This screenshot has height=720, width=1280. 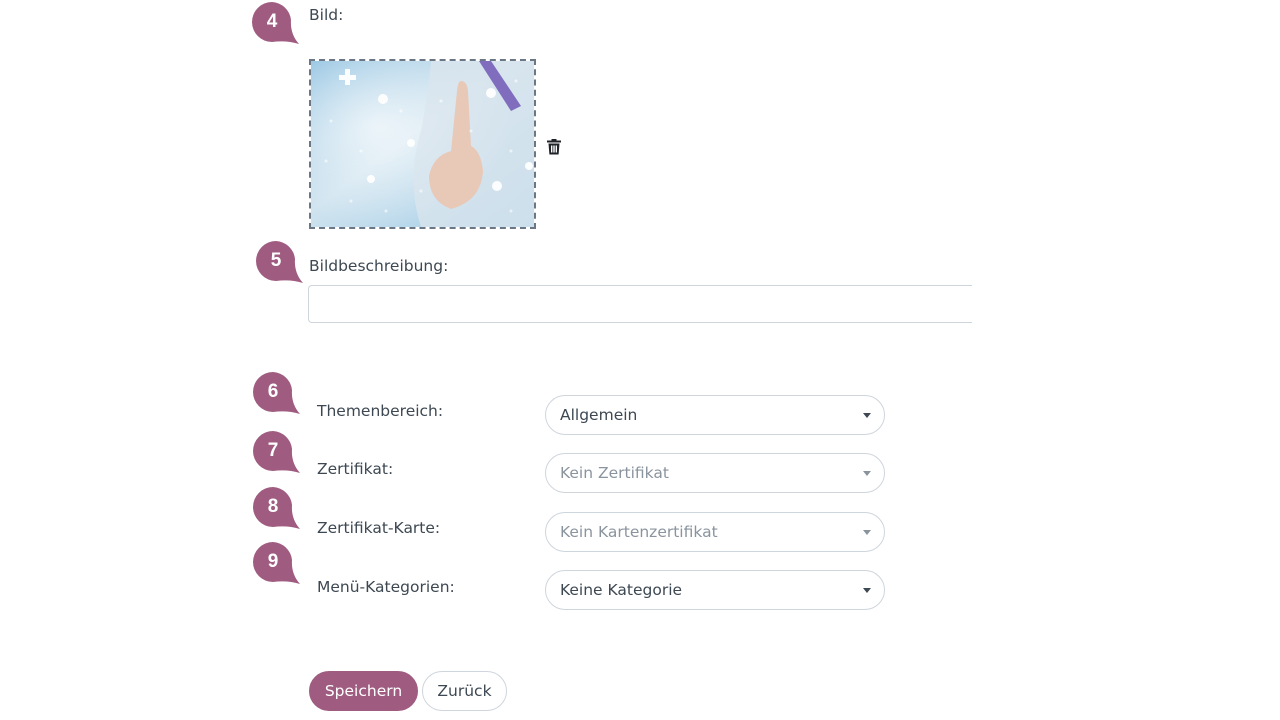 What do you see at coordinates (640, 304) in the screenshot?
I see `image-description-input` at bounding box center [640, 304].